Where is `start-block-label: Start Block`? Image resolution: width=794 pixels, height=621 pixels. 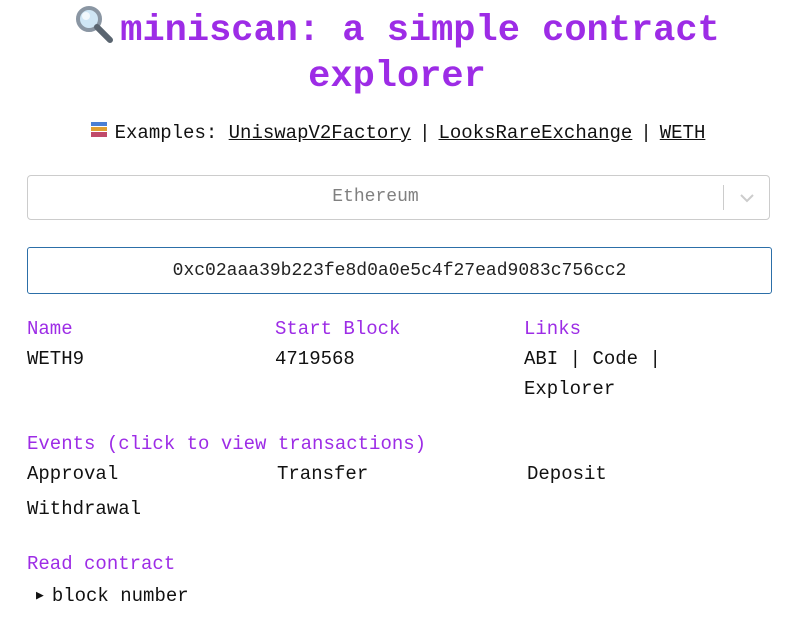 start-block-label: Start Block is located at coordinates (338, 329).